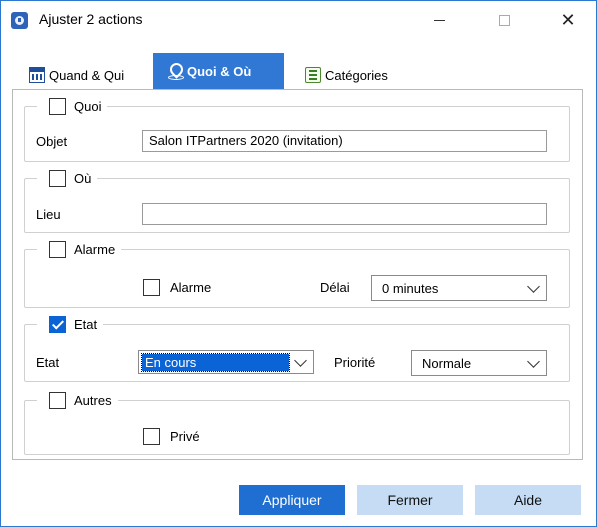  Describe the element at coordinates (57, 106) in the screenshot. I see `quoi-group-checkbox` at that location.